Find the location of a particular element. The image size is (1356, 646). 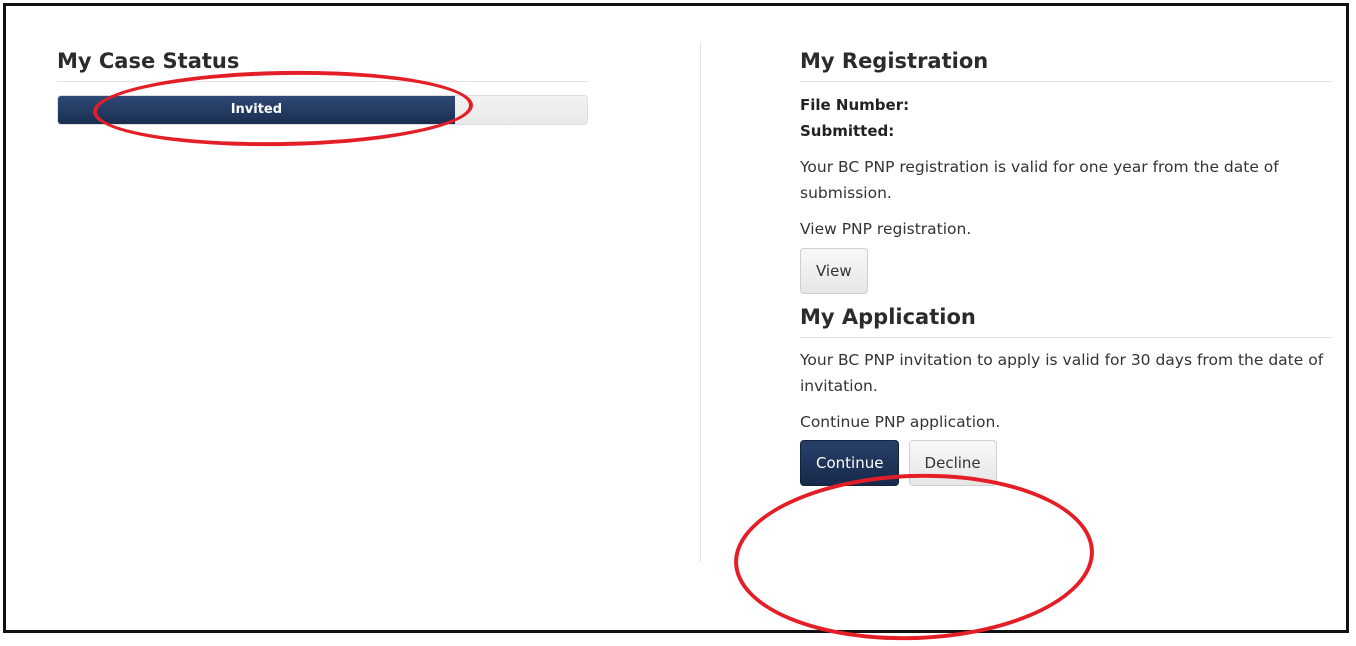

continue-application-prompt: Continue PNP application. is located at coordinates (900, 422).